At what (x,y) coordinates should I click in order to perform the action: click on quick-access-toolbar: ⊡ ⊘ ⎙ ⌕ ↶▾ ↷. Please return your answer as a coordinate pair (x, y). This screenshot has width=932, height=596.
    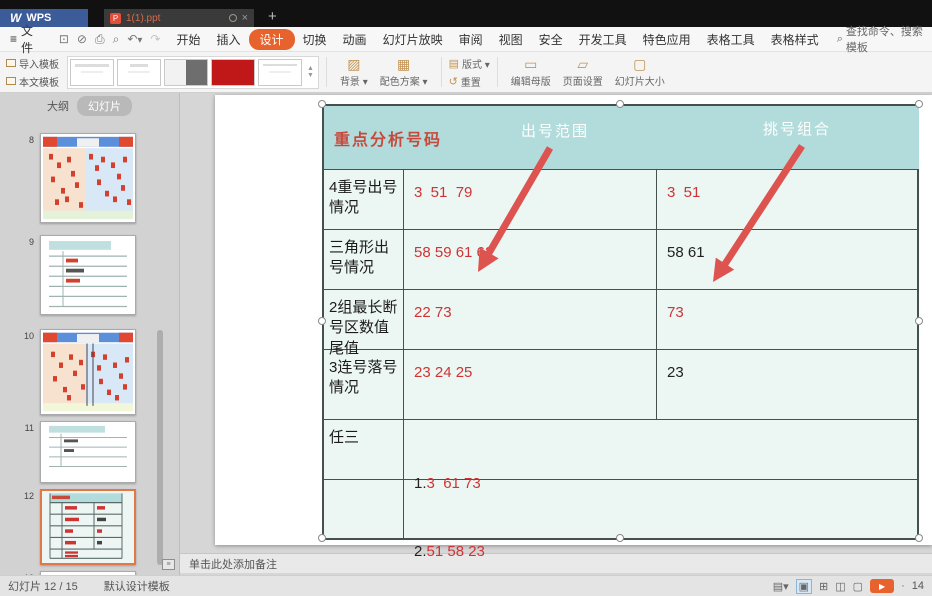
    Looking at the image, I should click on (110, 39).